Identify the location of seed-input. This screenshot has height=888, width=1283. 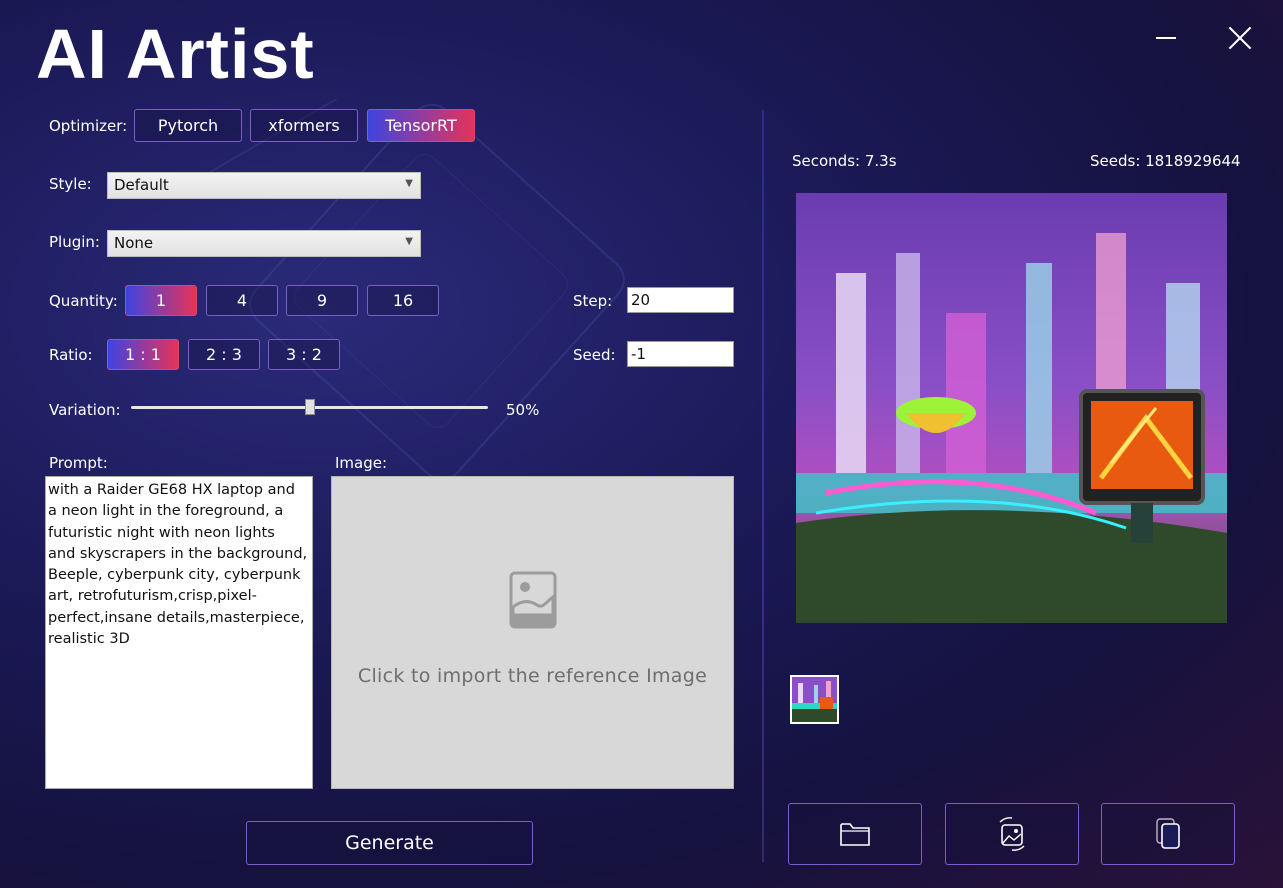
(680, 354).